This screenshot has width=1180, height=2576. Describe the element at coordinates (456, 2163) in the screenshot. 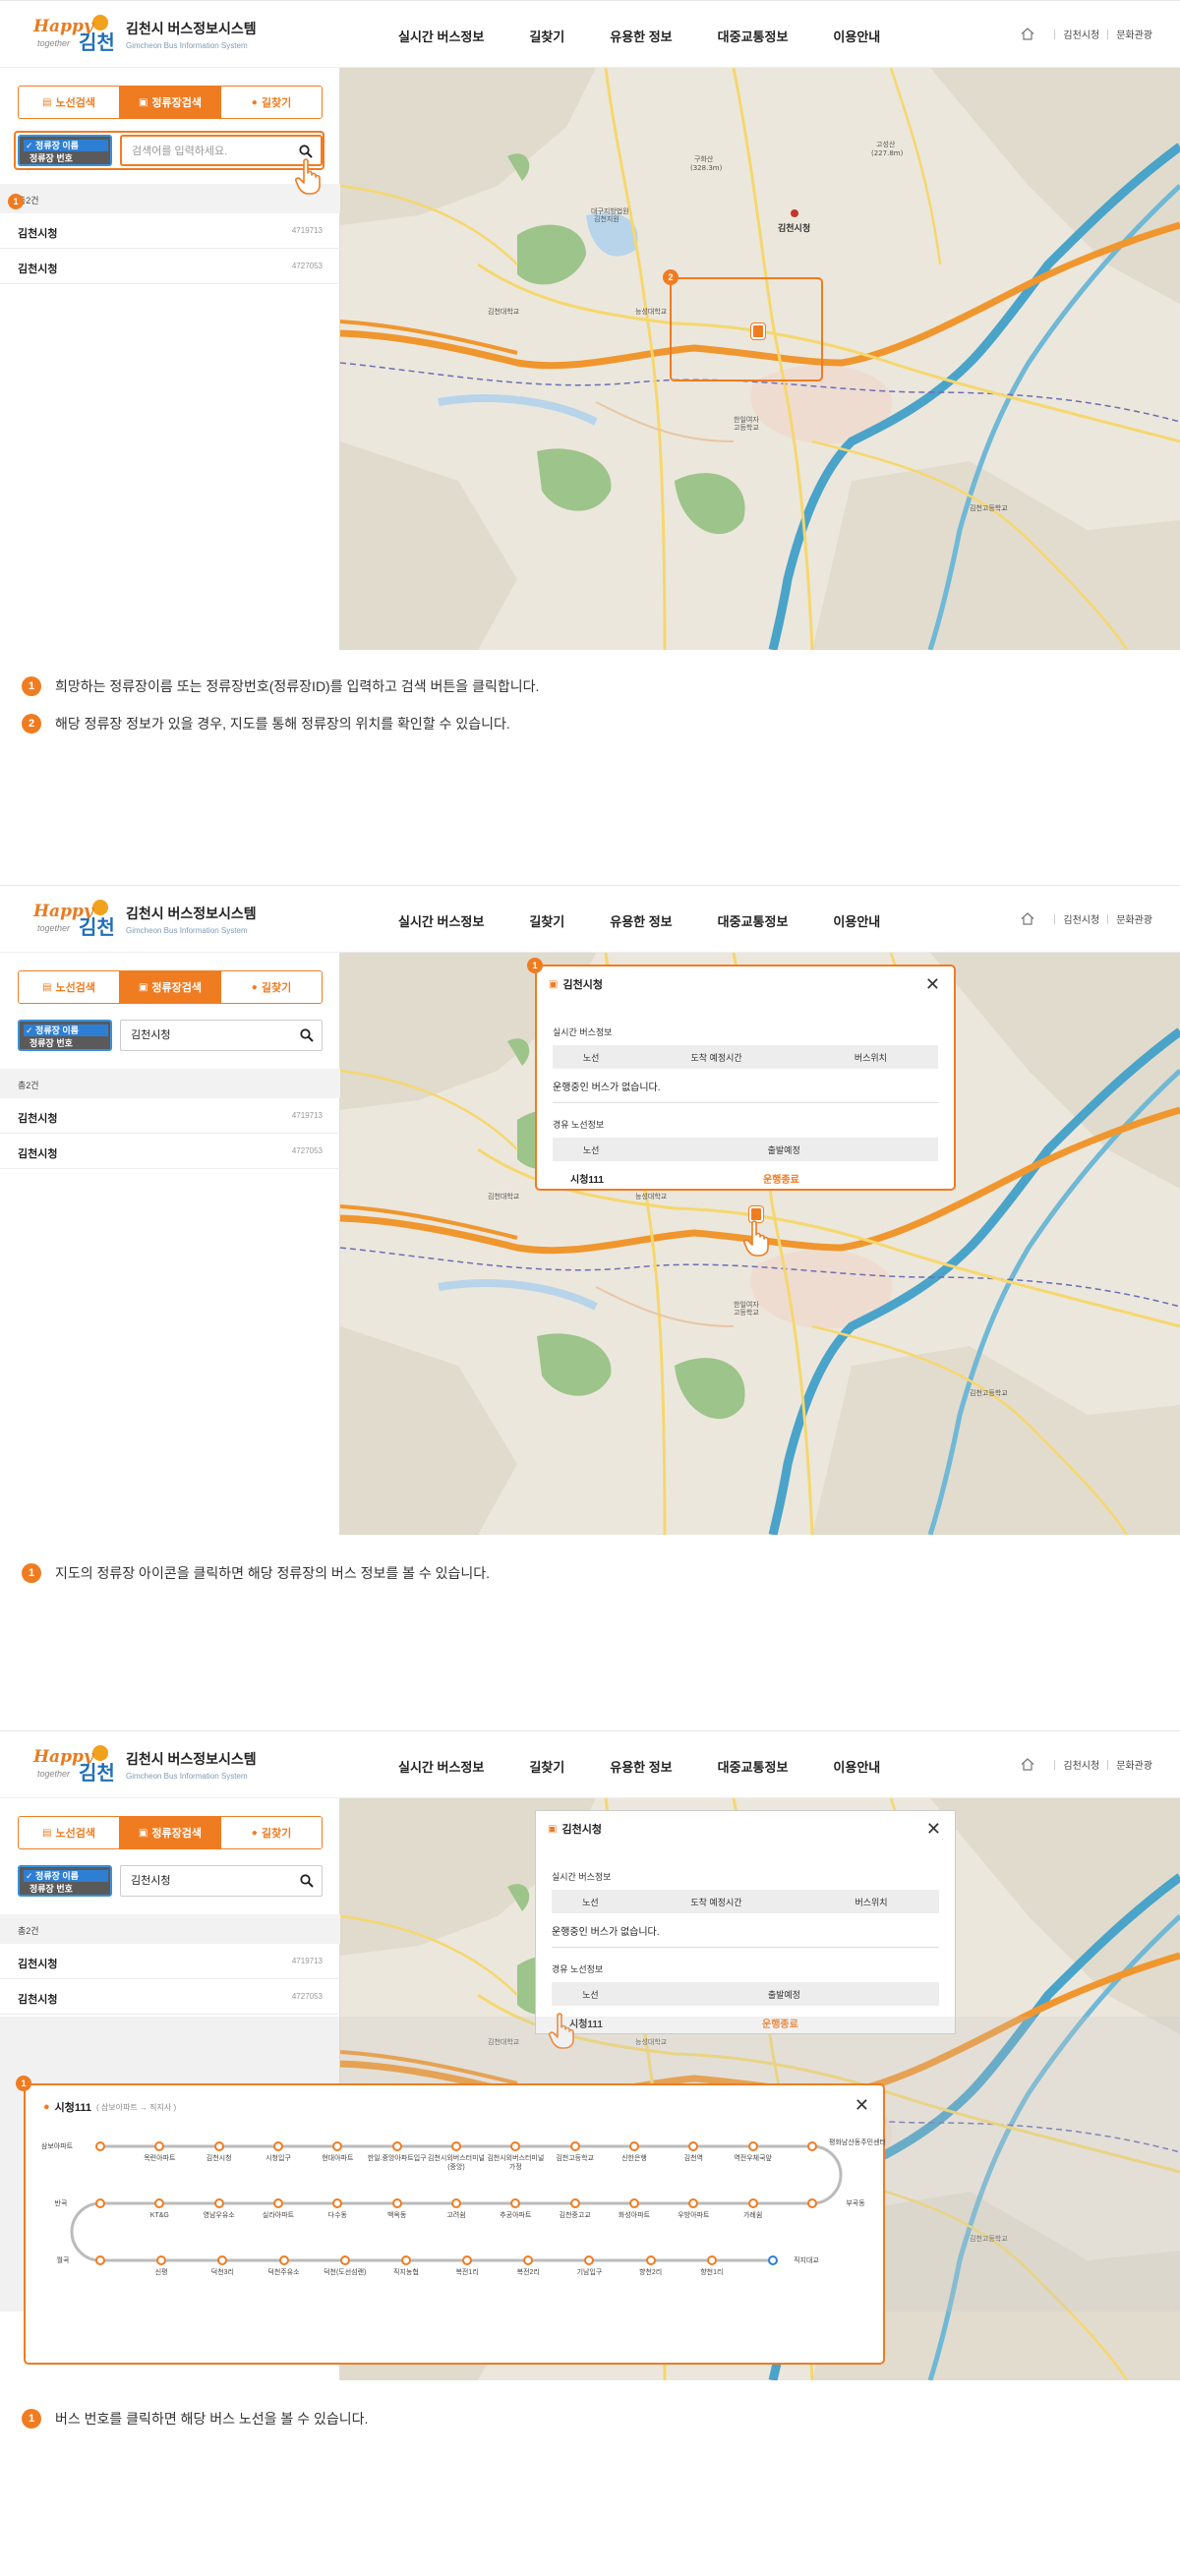

I see `route-stop-label: 김천시외버스터미널(중앙)` at that location.